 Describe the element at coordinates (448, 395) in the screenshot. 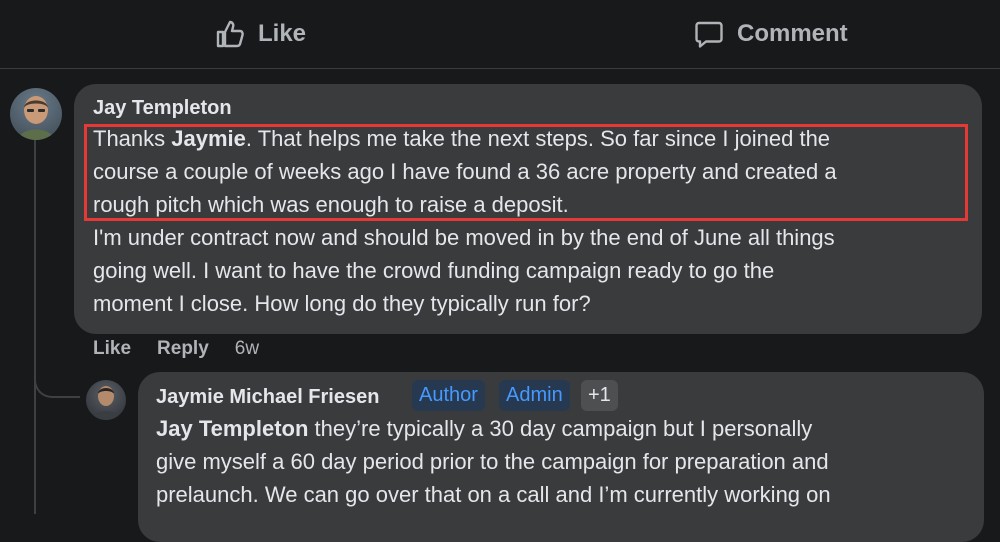

I see `author-badge: Author` at that location.